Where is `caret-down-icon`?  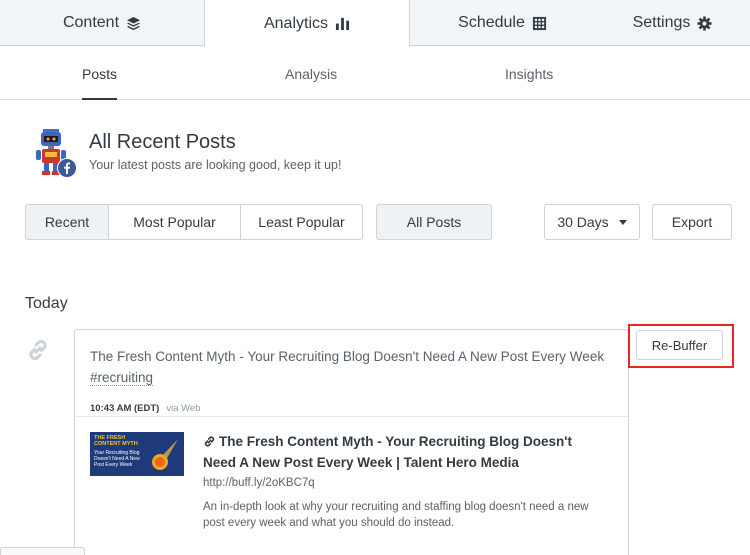 caret-down-icon is located at coordinates (622, 222).